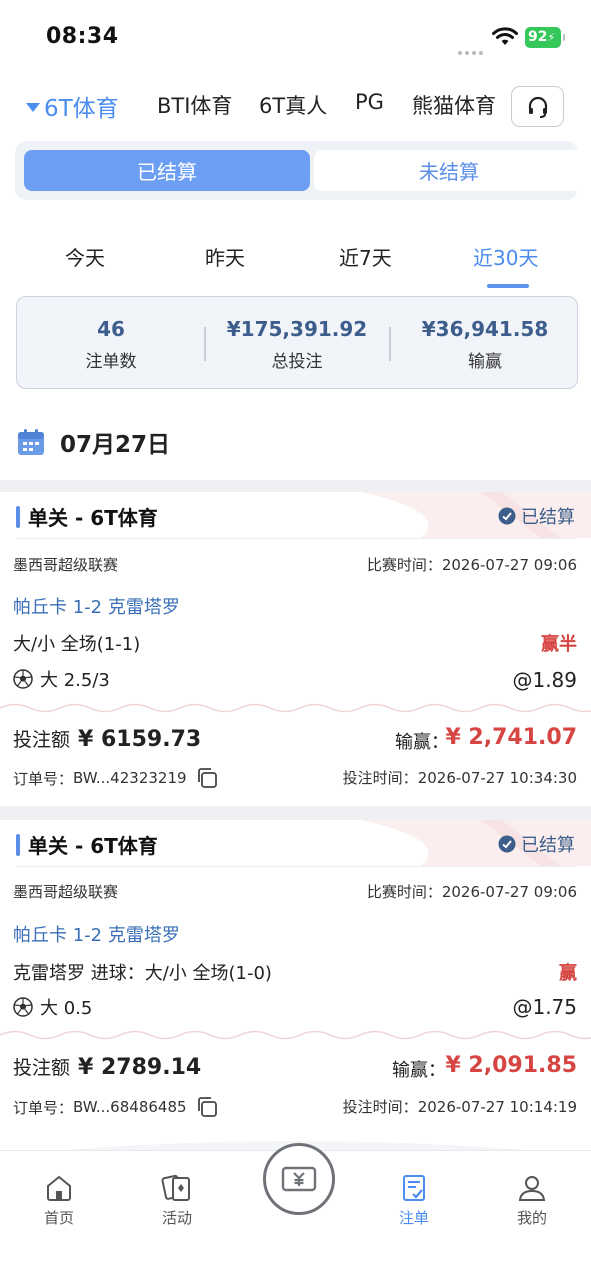  Describe the element at coordinates (505, 256) in the screenshot. I see `tab-30-days: 近30天` at that location.